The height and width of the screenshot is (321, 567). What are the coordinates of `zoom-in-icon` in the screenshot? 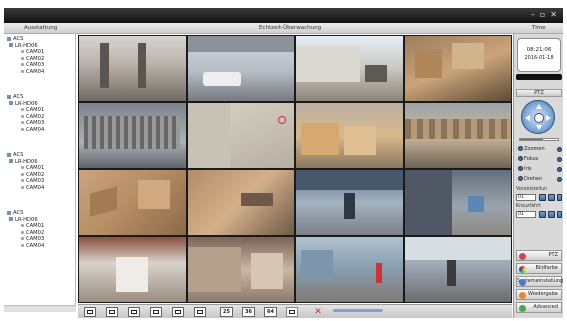 It's located at (559, 149).